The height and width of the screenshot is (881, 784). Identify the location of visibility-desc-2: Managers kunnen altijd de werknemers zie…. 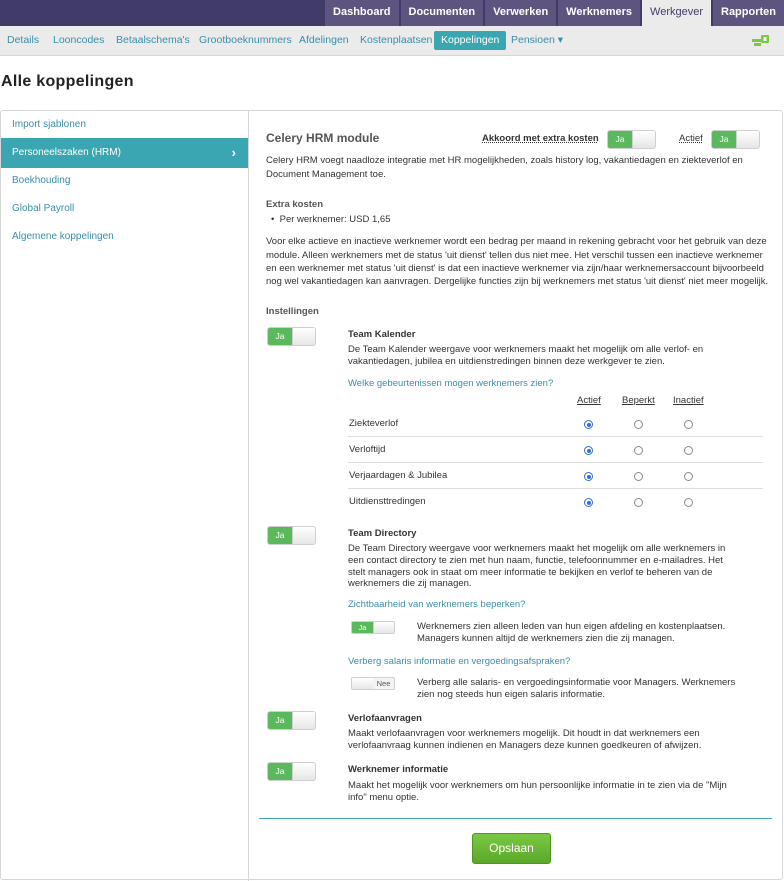
(546, 638).